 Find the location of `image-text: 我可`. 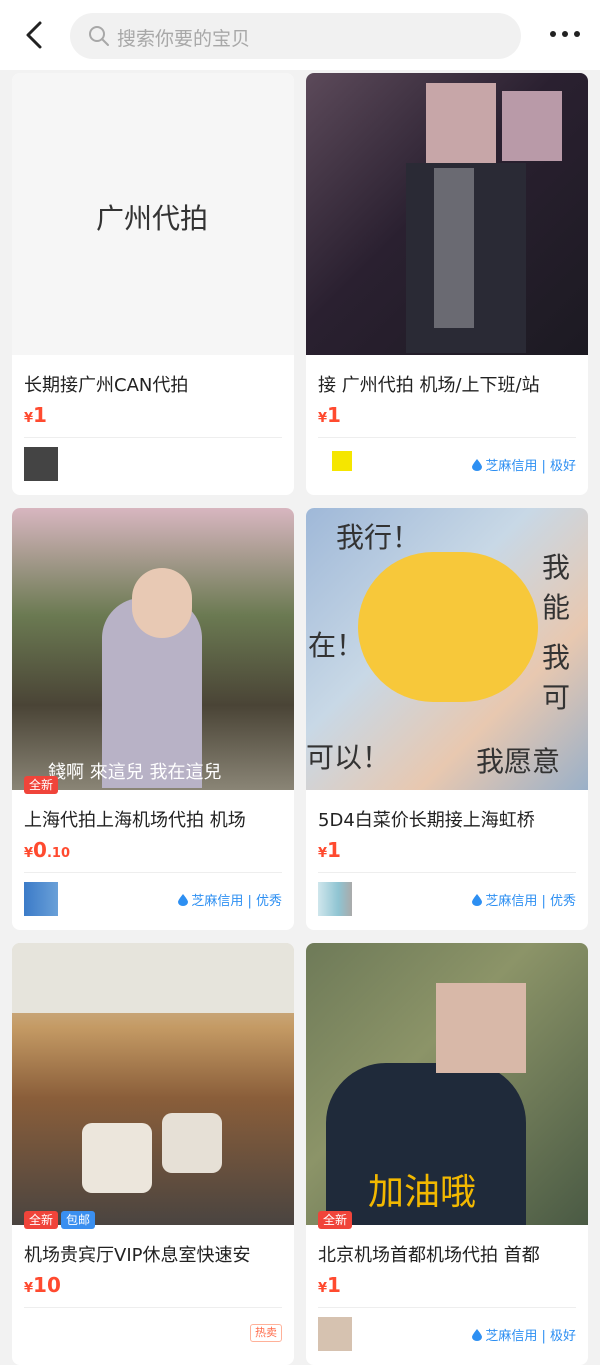

image-text: 我可 is located at coordinates (556, 677).